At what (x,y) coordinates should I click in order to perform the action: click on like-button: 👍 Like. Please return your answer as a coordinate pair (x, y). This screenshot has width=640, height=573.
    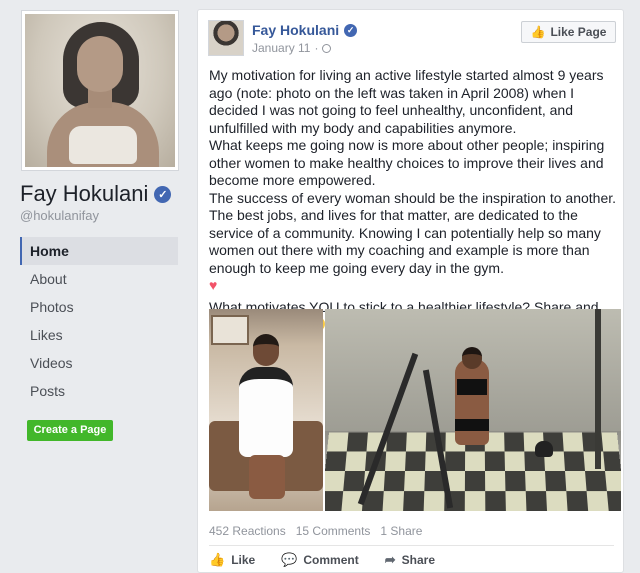
    Looking at the image, I should click on (232, 560).